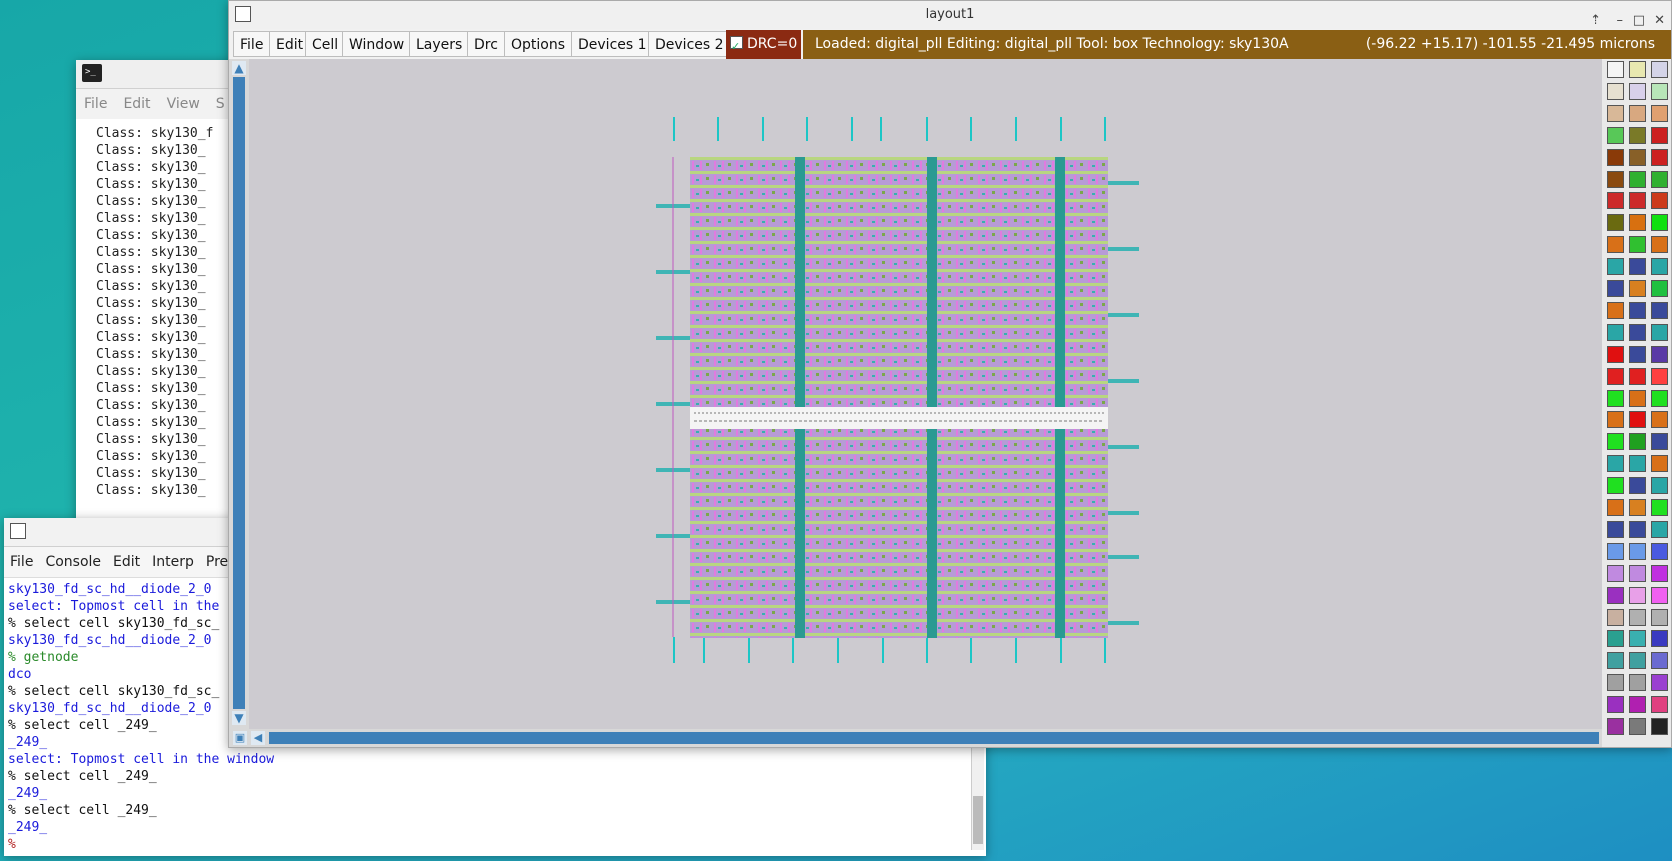 Image resolution: width=1672 pixels, height=861 pixels. Describe the element at coordinates (325, 44) in the screenshot. I see `menu-cell: Cell` at that location.